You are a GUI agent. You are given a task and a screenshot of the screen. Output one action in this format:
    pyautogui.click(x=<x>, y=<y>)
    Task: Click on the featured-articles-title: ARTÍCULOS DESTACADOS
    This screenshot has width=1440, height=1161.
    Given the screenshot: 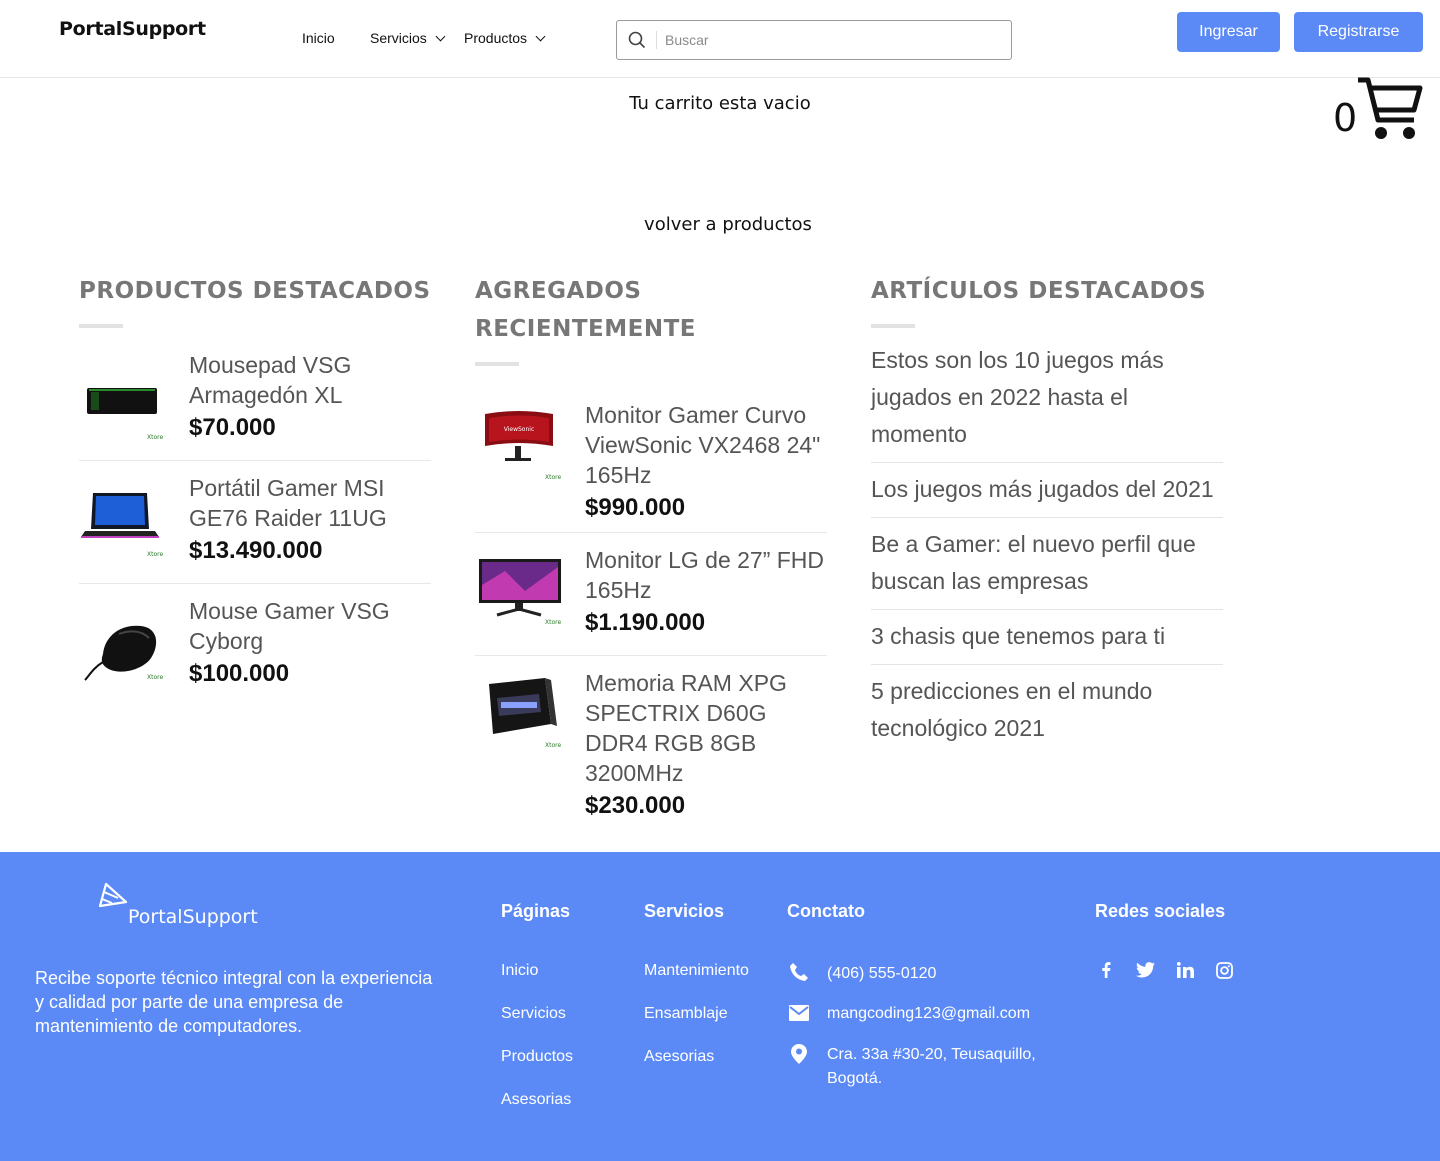 What is the action you would take?
    pyautogui.click(x=1039, y=291)
    